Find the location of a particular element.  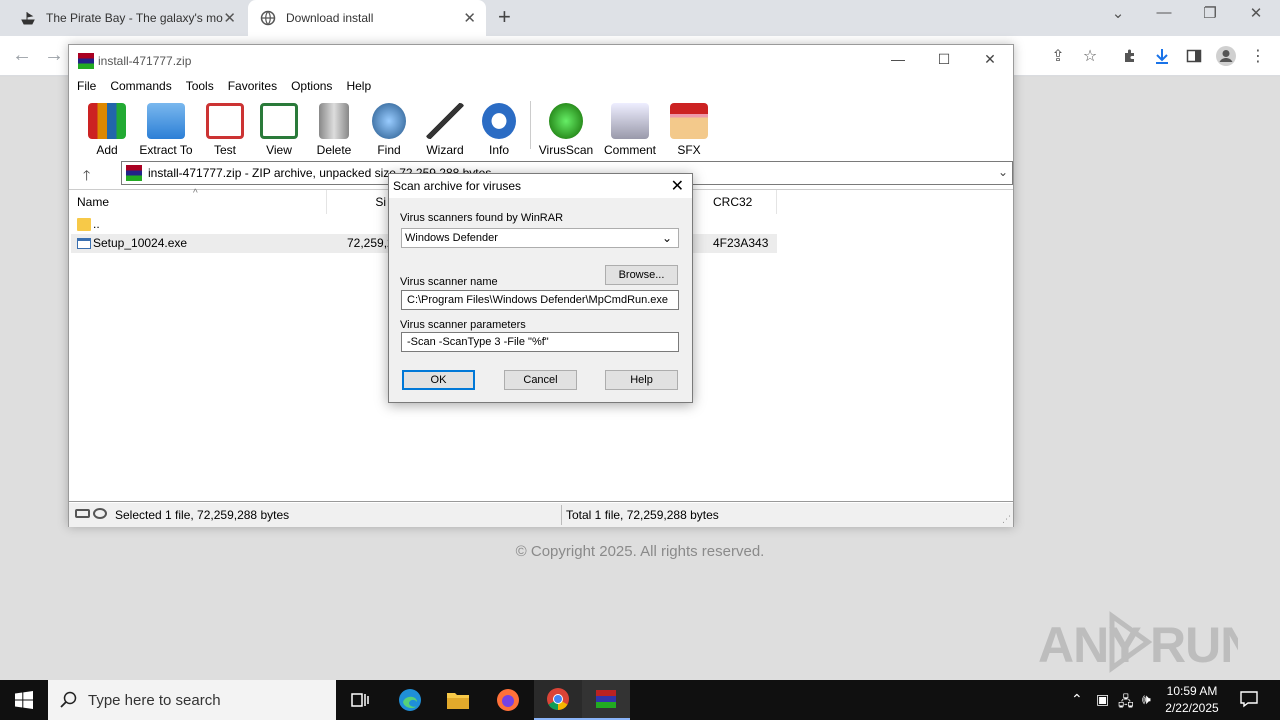

bookmark-star-icon: ☆ is located at coordinates (1090, 56).